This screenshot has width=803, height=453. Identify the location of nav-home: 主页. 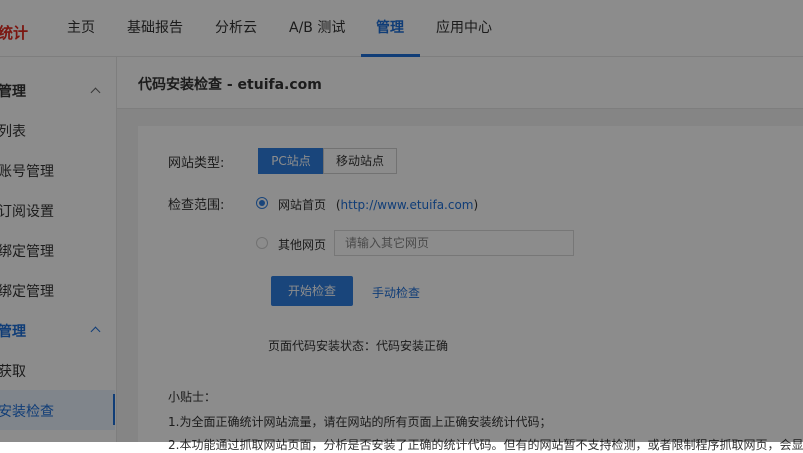
(81, 28).